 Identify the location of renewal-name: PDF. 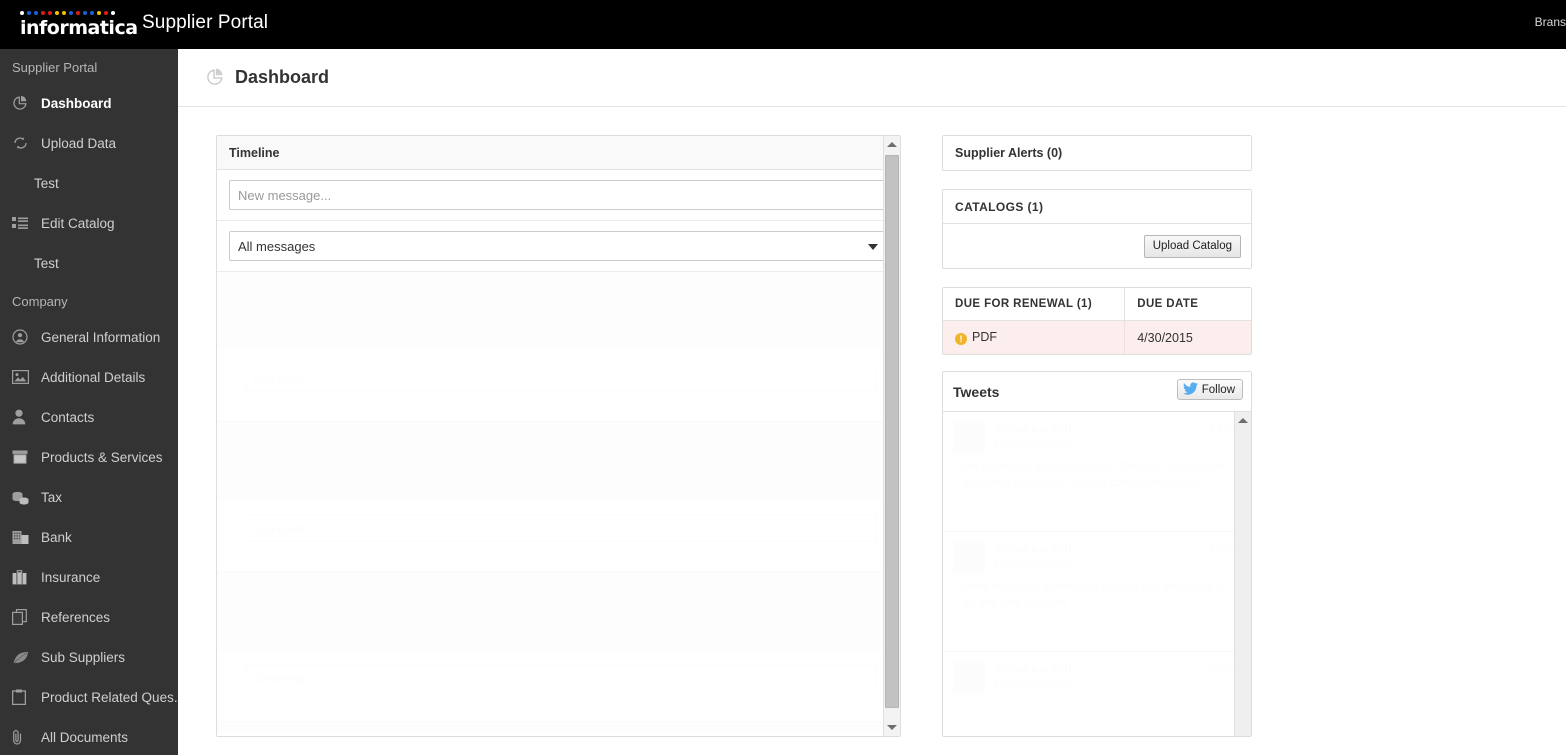
(984, 337).